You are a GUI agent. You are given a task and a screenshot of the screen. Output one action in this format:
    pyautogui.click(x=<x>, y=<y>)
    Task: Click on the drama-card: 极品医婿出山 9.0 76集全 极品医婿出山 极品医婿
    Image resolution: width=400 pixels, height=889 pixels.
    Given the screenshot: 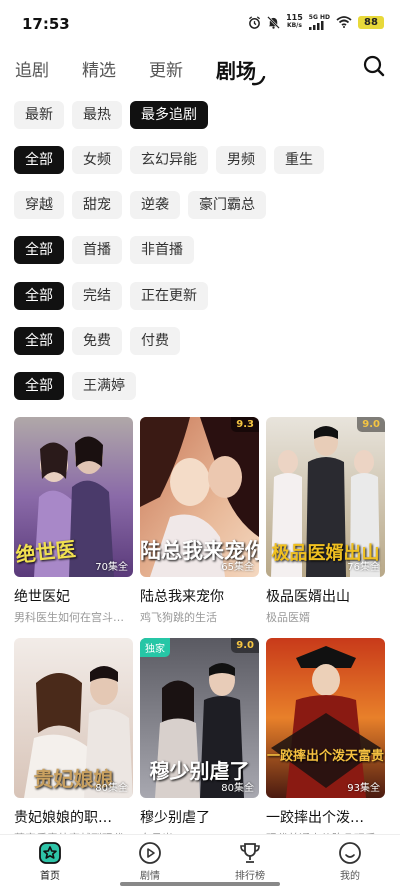 What is the action you would take?
    pyautogui.click(x=325, y=521)
    